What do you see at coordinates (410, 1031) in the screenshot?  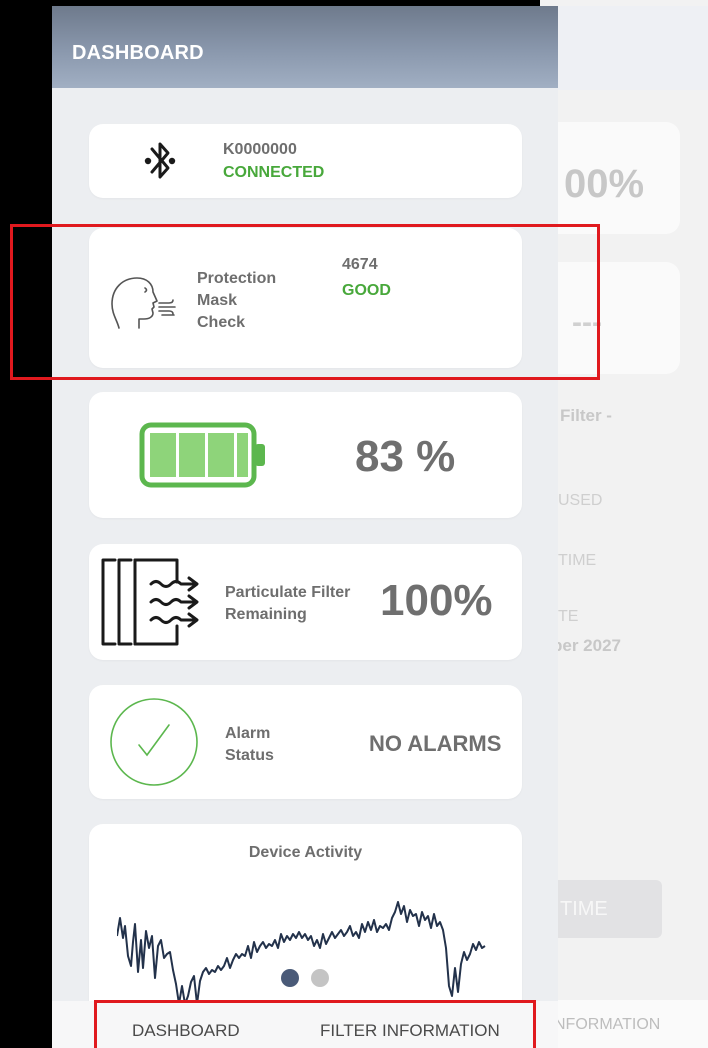 I see `tab-filter-information: FILTER INFORMATION` at bounding box center [410, 1031].